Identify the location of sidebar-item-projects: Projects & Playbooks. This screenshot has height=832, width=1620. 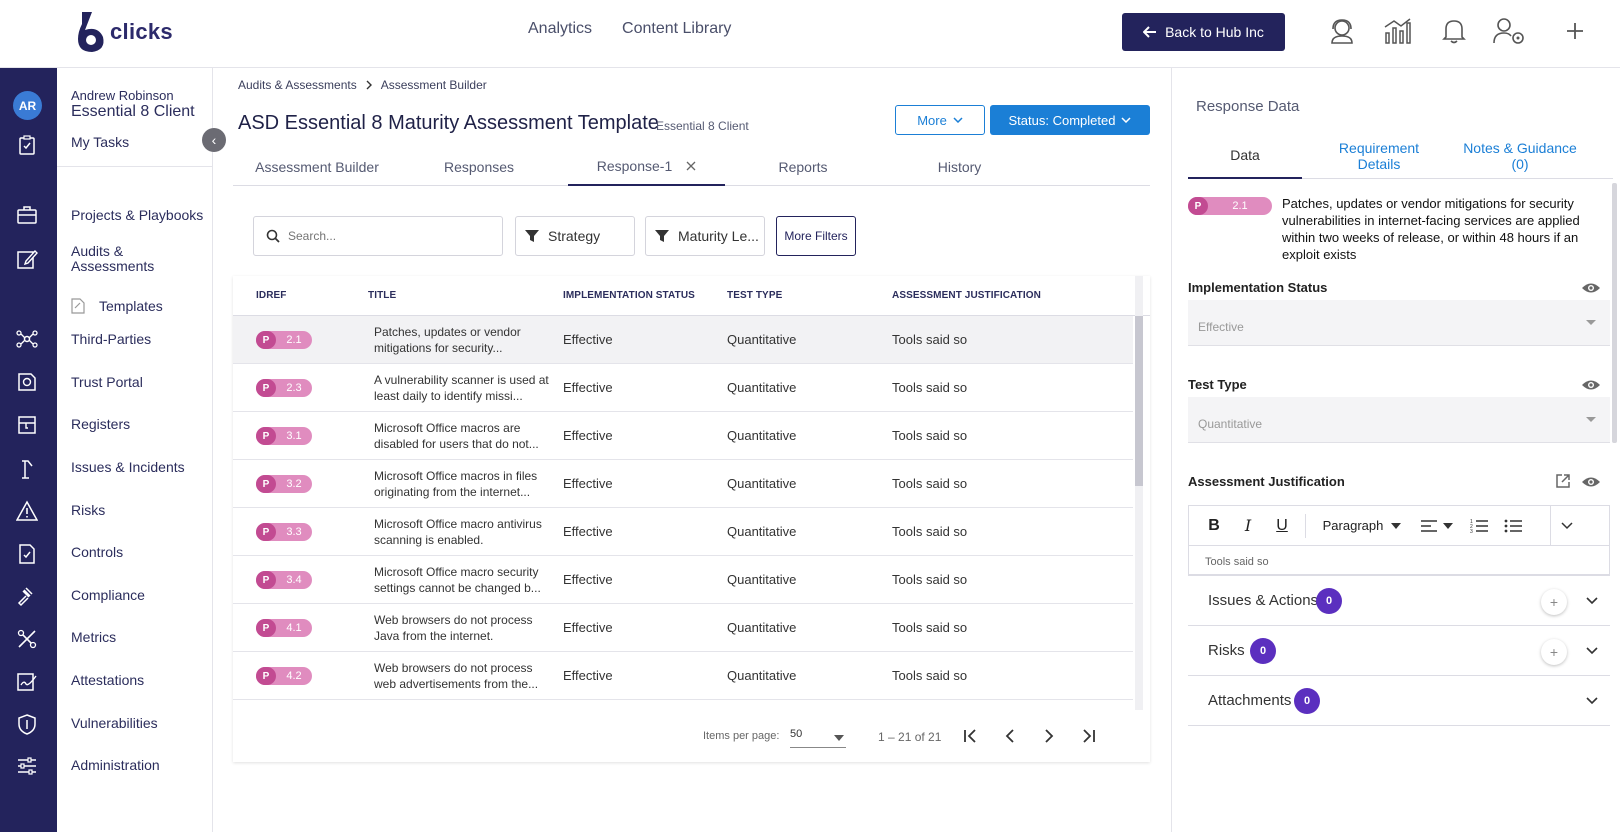
(137, 215).